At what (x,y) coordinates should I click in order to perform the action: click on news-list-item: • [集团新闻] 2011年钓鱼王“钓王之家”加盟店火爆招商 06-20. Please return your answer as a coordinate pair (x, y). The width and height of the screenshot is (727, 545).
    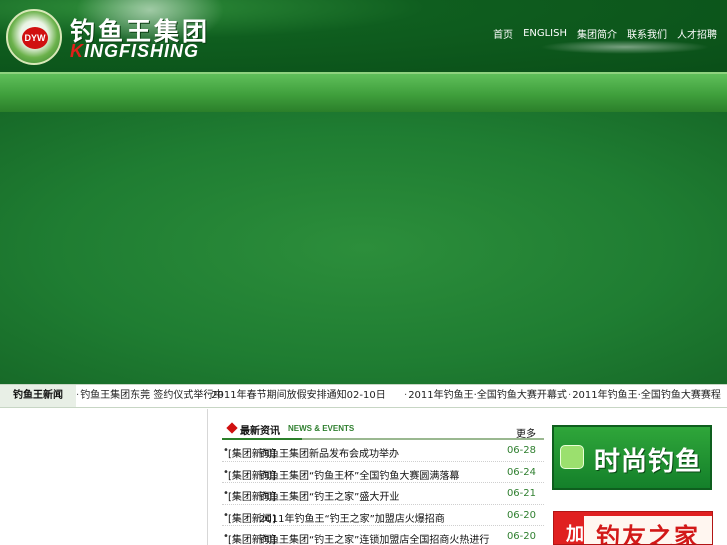
    Looking at the image, I should click on (383, 515).